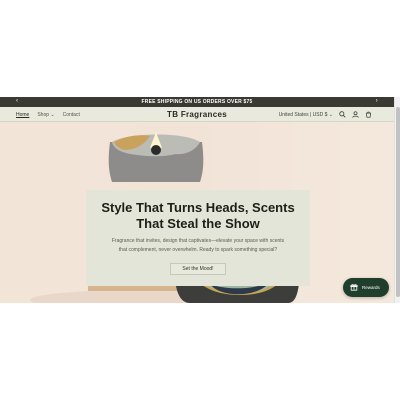 The image size is (400, 400). I want to click on announcement-text: FREE SHIPPING ON US ORDERS OVER $75, so click(197, 102).